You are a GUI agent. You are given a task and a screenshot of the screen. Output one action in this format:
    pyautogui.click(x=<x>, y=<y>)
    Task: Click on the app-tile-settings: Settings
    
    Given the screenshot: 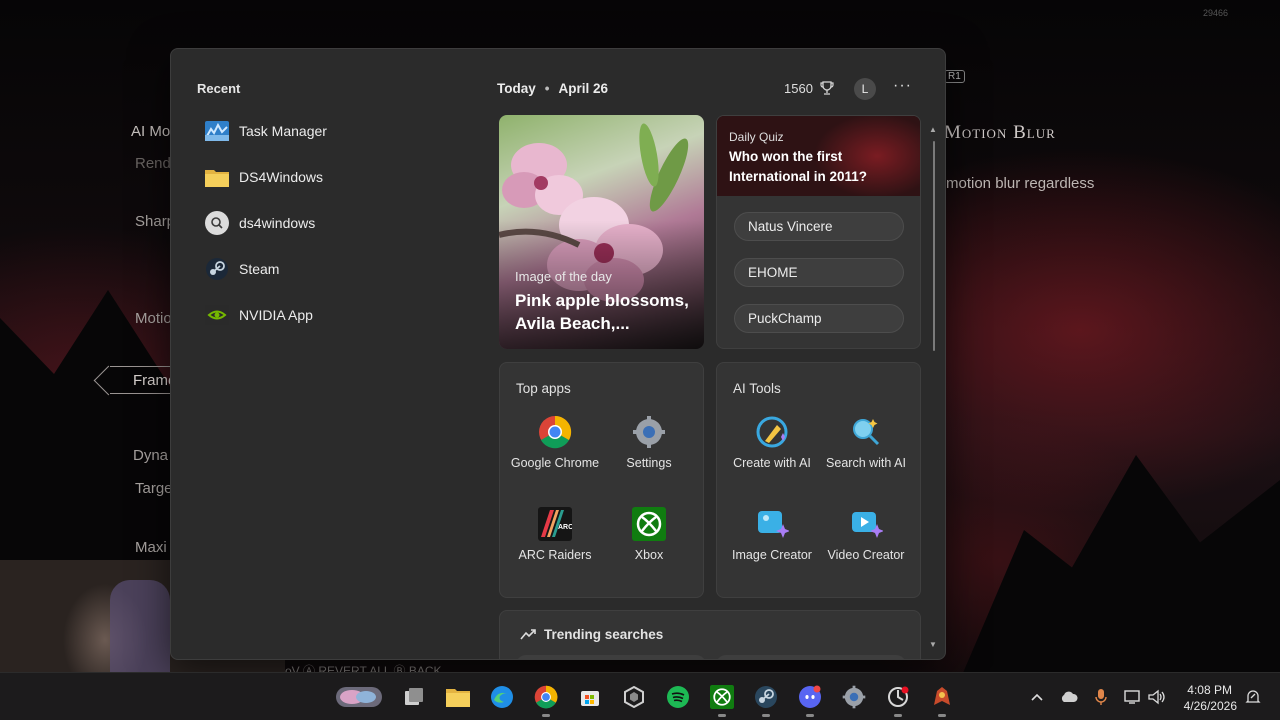 What is the action you would take?
    pyautogui.click(x=649, y=443)
    